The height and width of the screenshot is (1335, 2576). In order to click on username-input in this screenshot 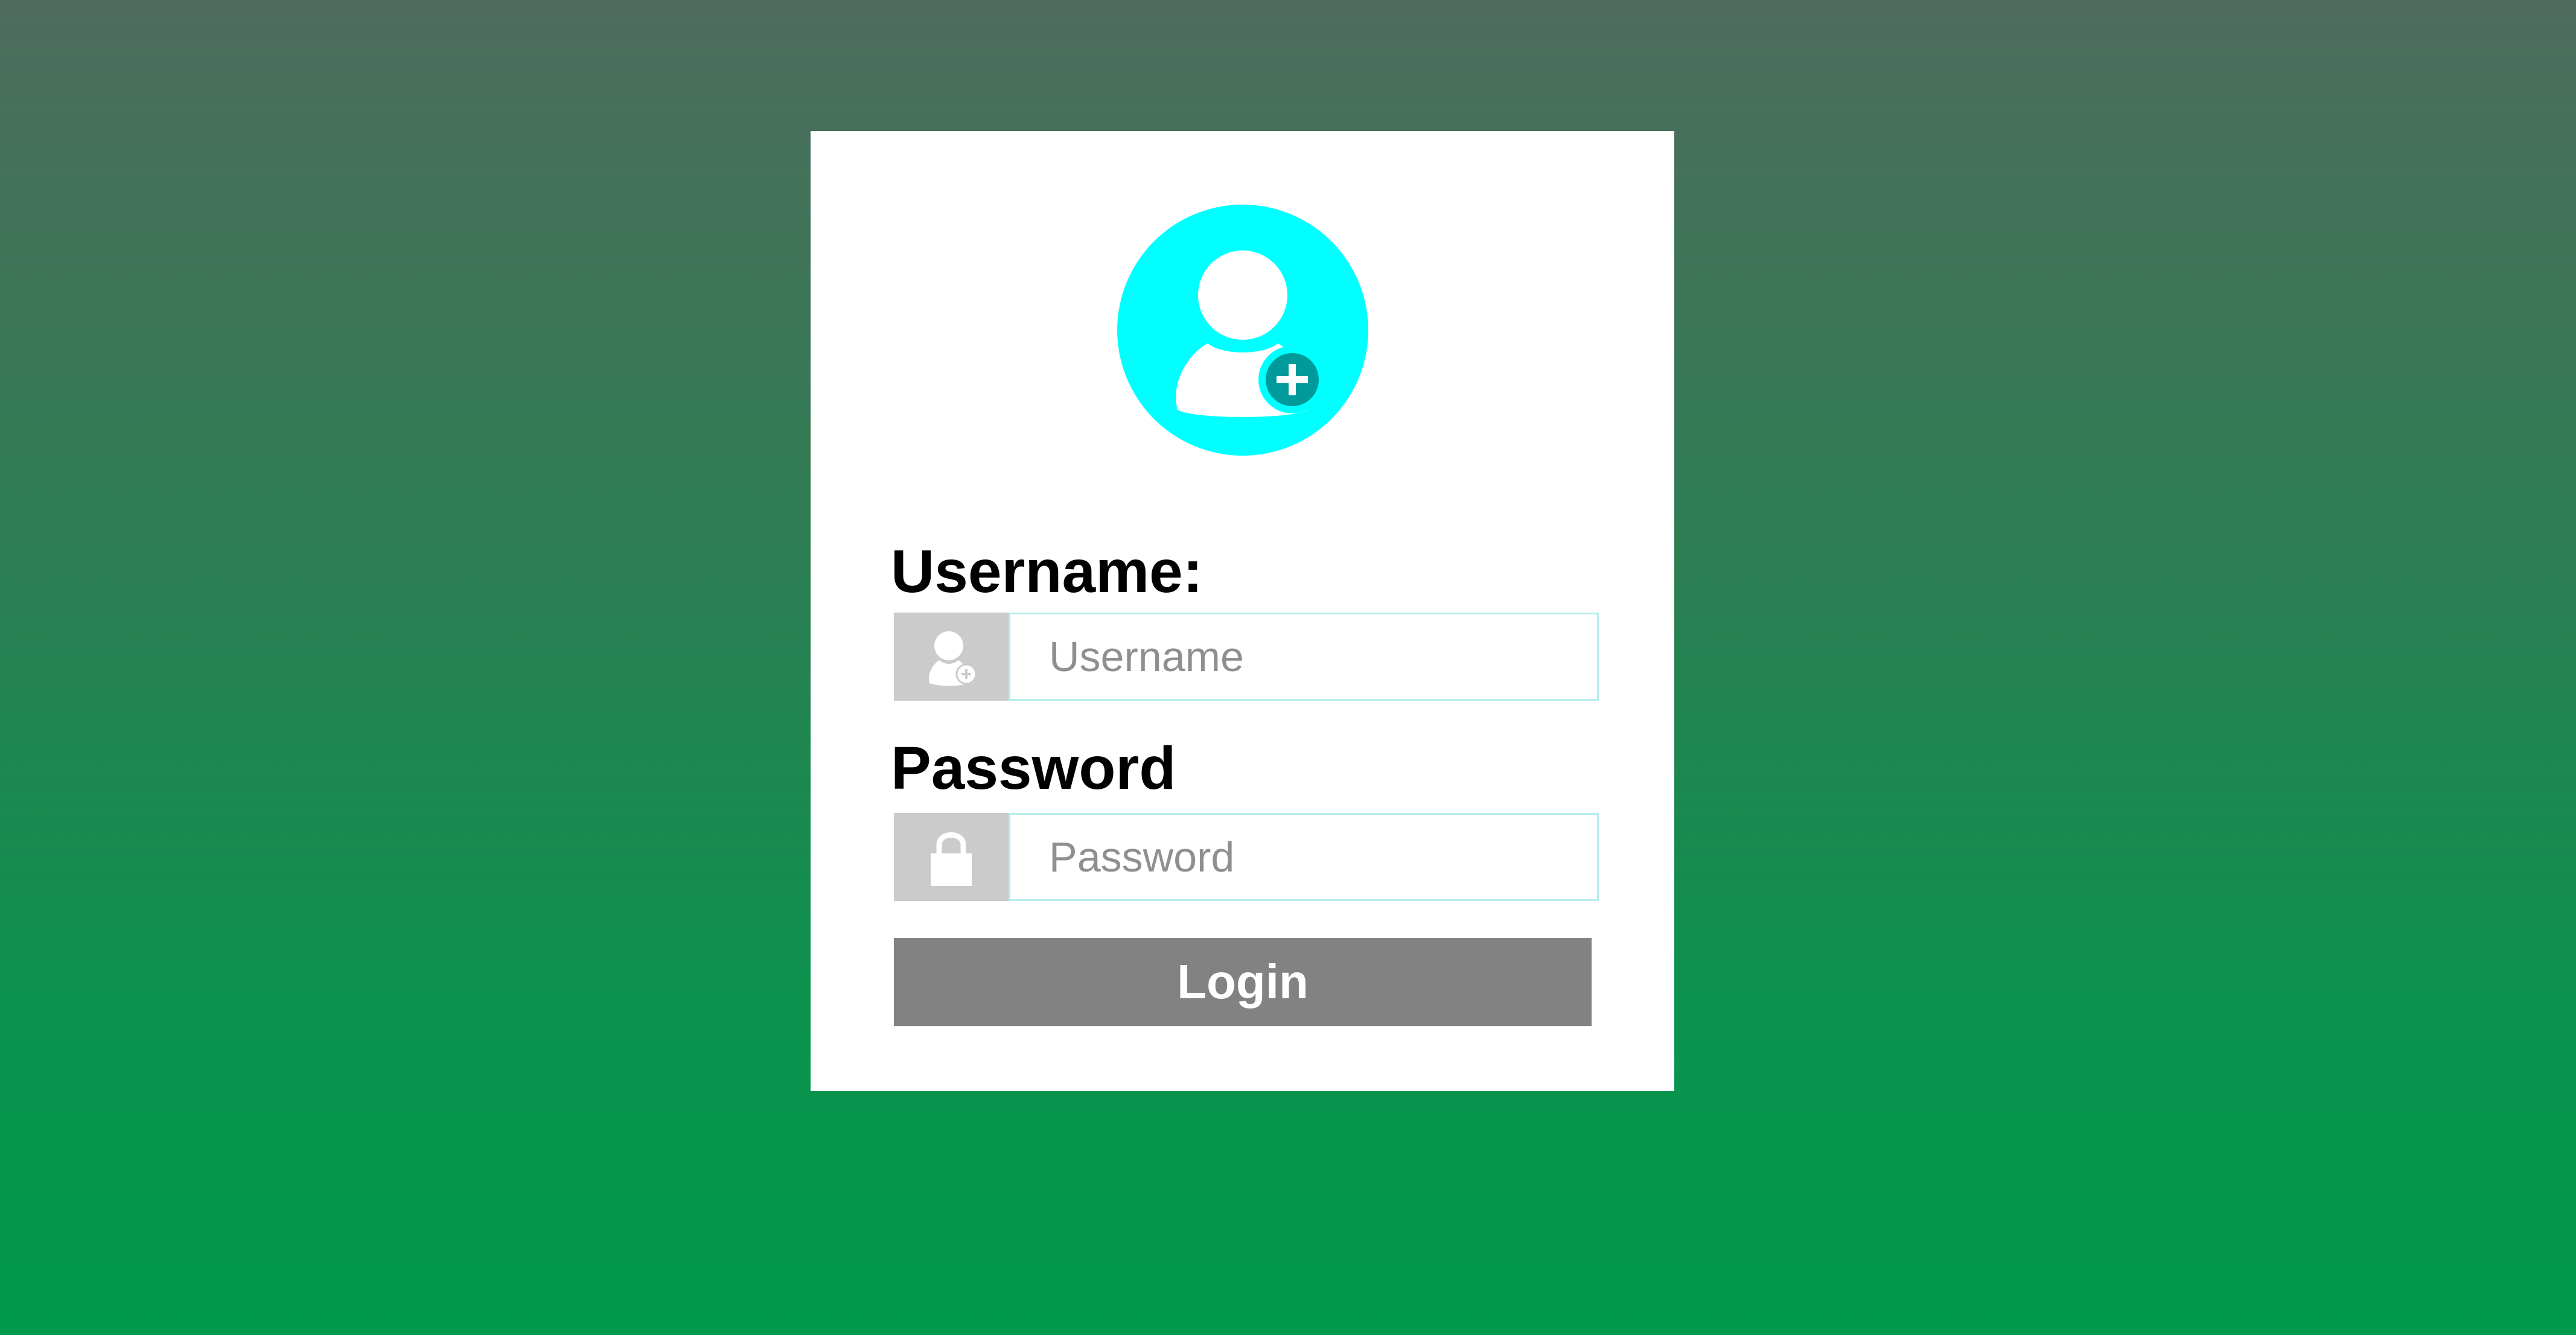, I will do `click(1304, 657)`.